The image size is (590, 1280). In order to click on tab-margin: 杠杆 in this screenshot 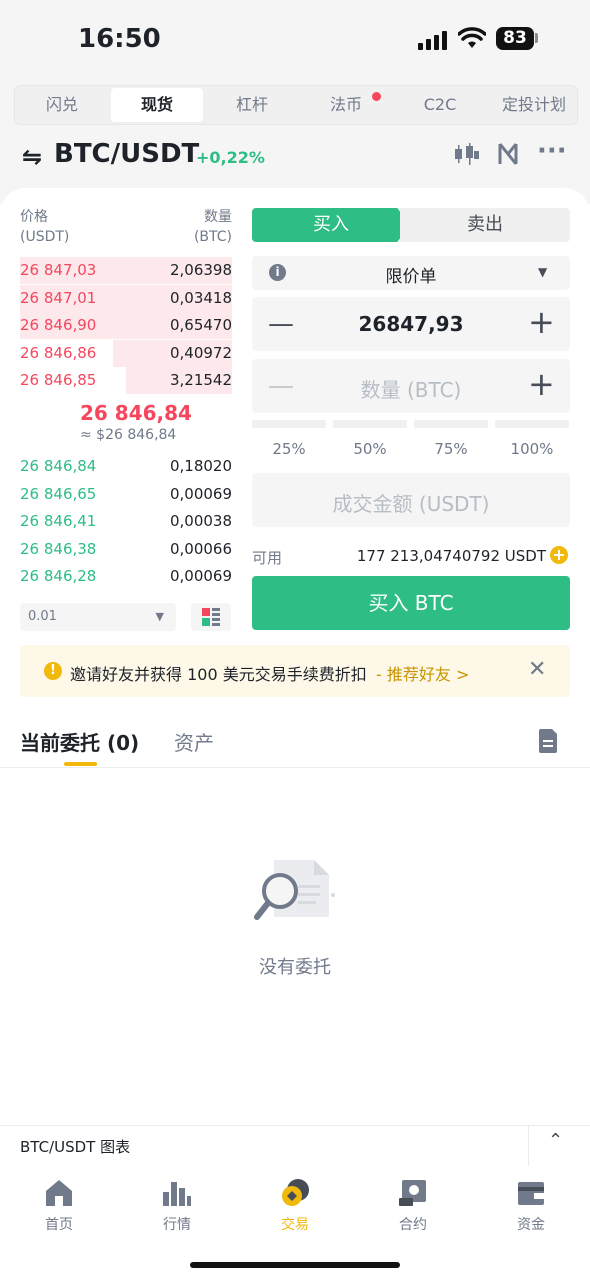, I will do `click(252, 105)`.